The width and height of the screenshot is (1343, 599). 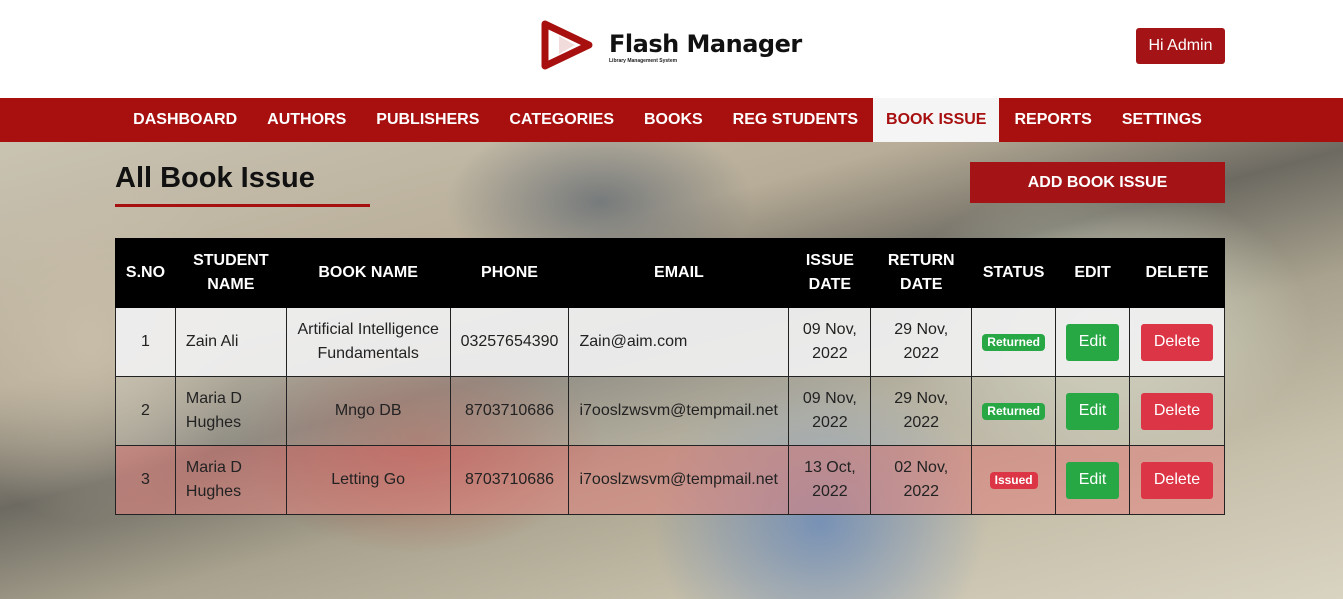 What do you see at coordinates (679, 273) in the screenshot?
I see `col-email: EMAIL` at bounding box center [679, 273].